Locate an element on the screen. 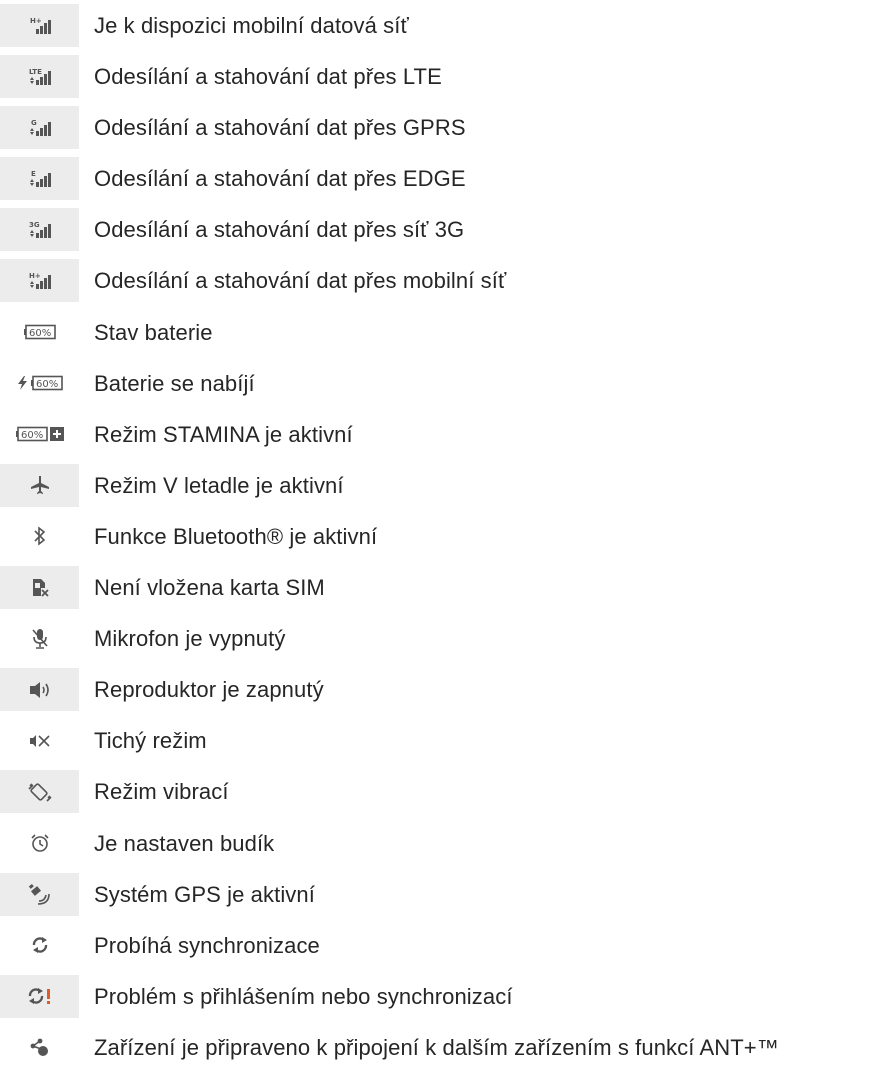 This screenshot has width=875, height=1073. svg-text: 3G is located at coordinates (34, 225).